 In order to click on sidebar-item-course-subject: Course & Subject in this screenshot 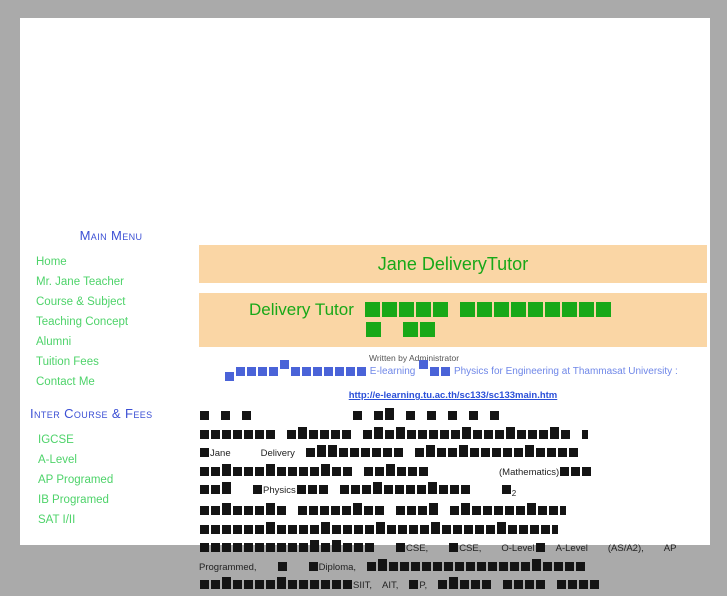, I will do `click(100, 302)`.